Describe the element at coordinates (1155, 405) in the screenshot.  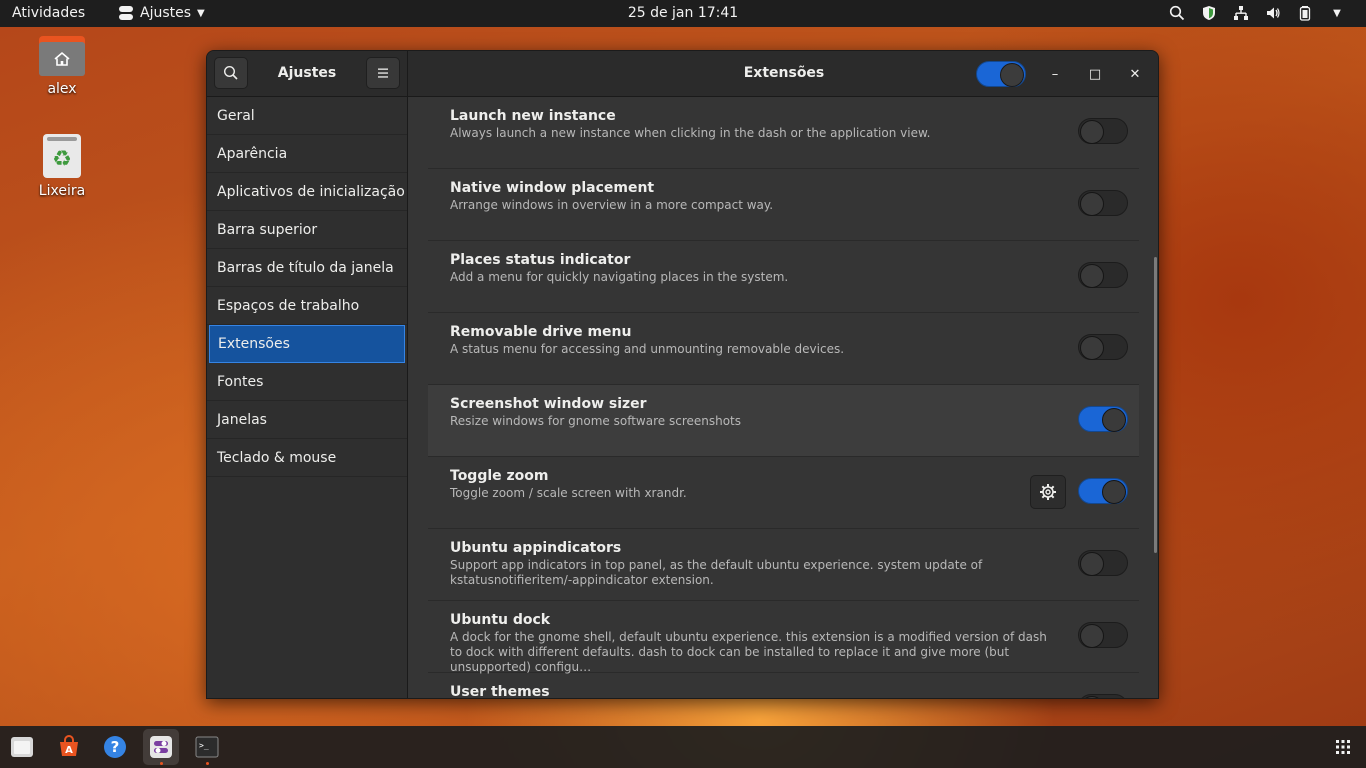
I see `scrollbar` at that location.